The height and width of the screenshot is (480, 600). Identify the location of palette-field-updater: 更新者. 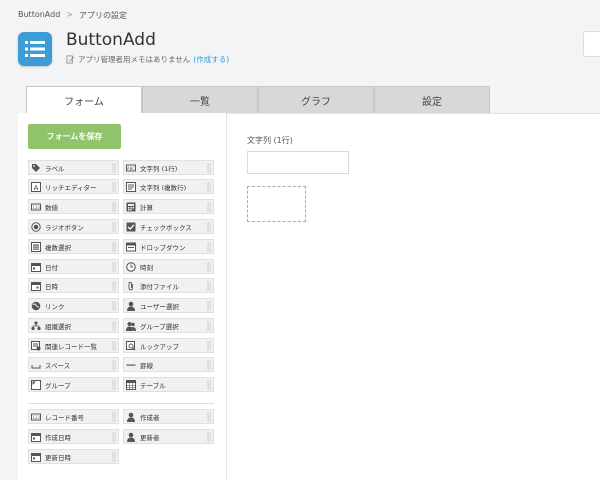
(168, 436).